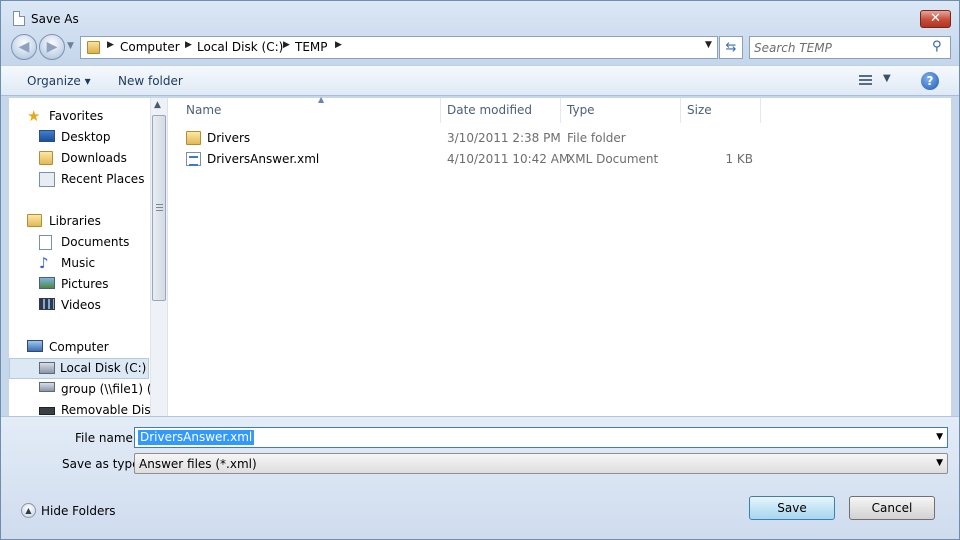 The width and height of the screenshot is (960, 540). Describe the element at coordinates (150, 81) in the screenshot. I see `new-folder-button: New folder` at that location.